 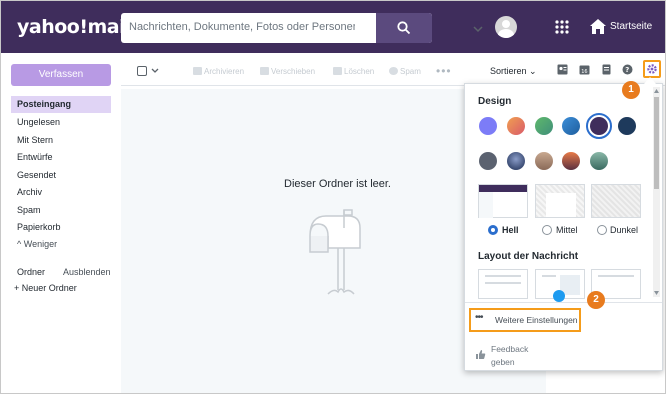 I want to click on archive-button: Archivieren, so click(x=218, y=71).